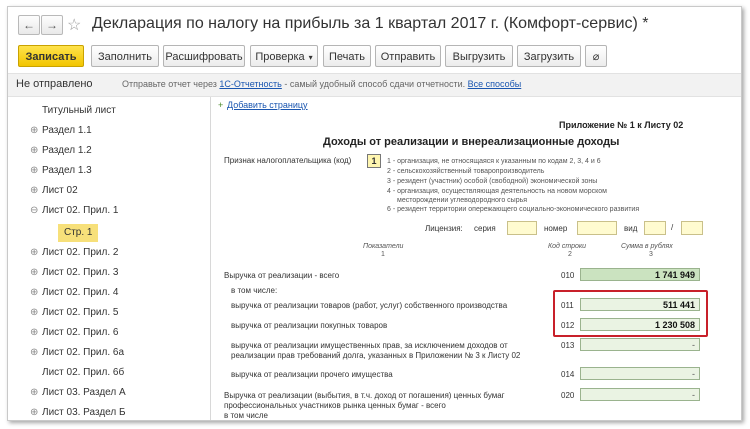 The height and width of the screenshot is (429, 750). Describe the element at coordinates (630, 313) in the screenshot. I see `highlight-frame` at that location.